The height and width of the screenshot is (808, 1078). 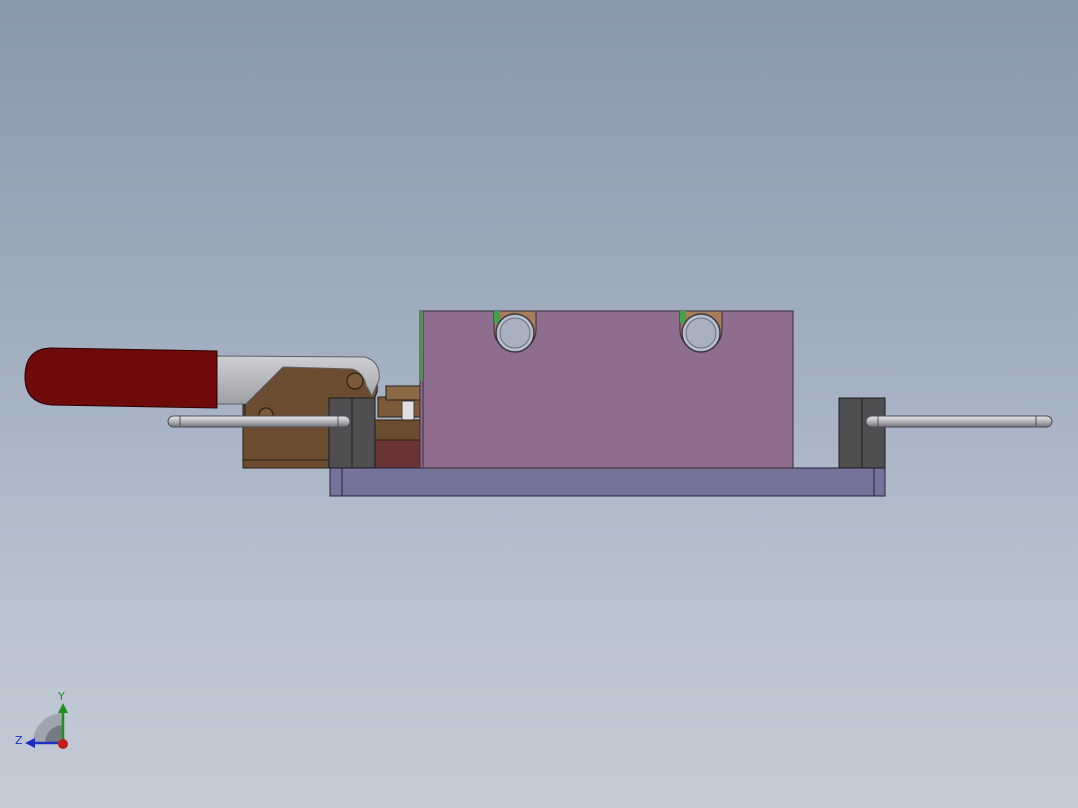 What do you see at coordinates (259, 421) in the screenshot?
I see `guide-rod-left` at bounding box center [259, 421].